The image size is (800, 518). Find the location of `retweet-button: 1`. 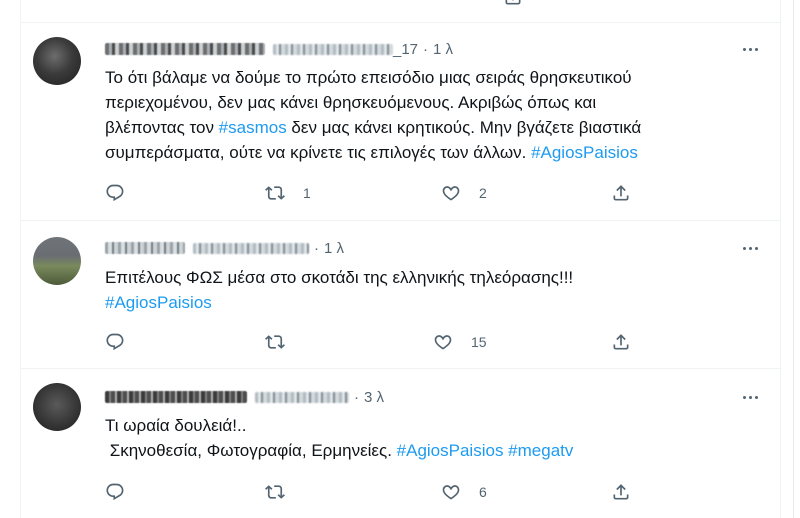

retweet-button: 1 is located at coordinates (288, 193).